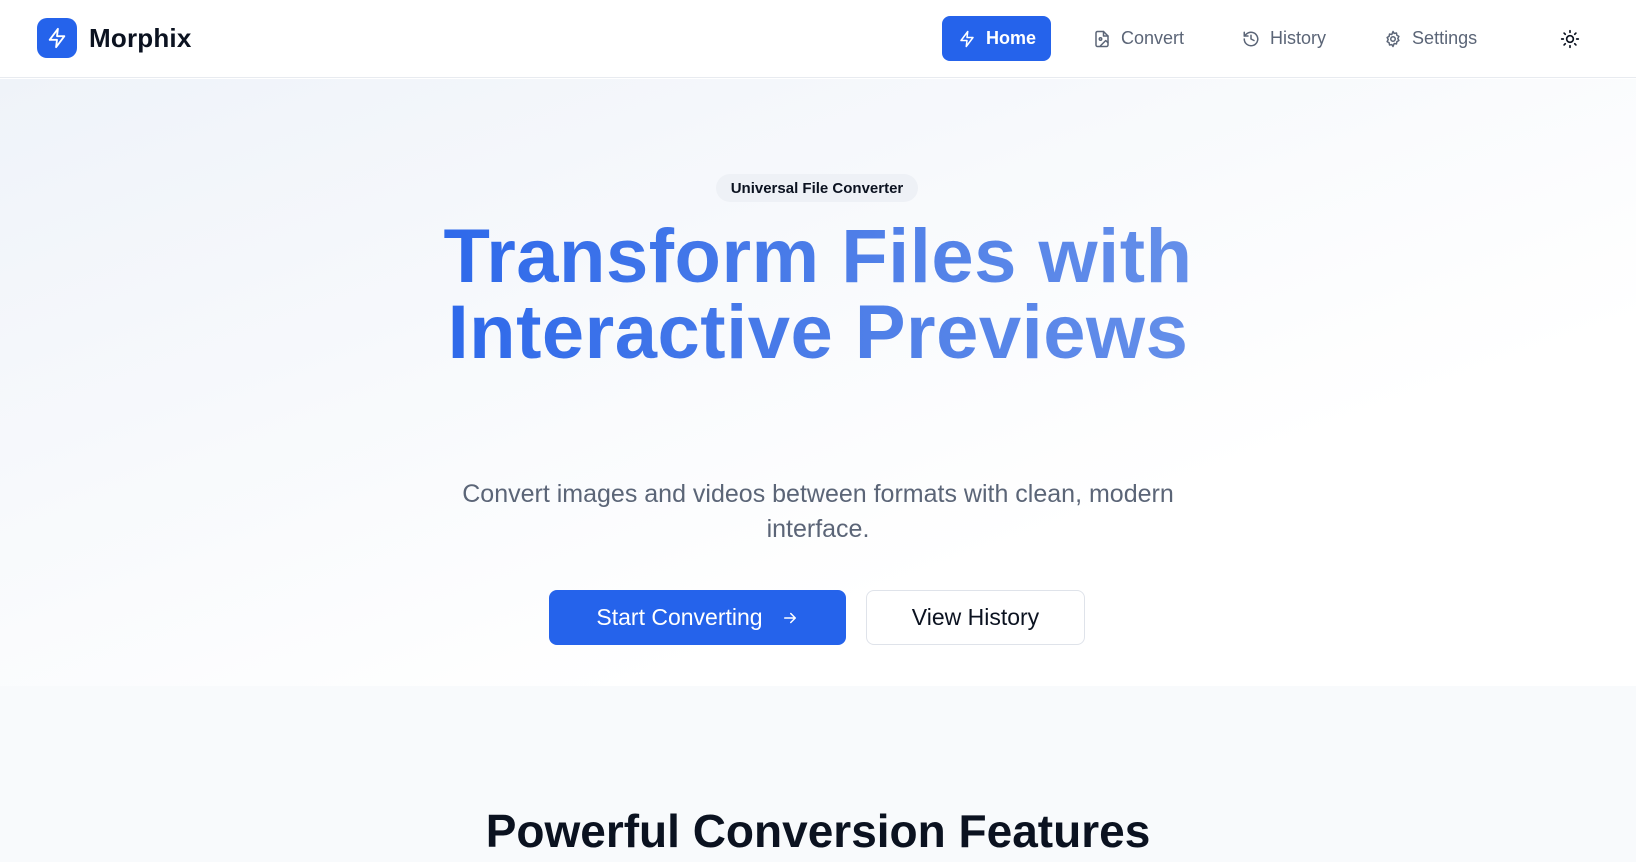  Describe the element at coordinates (817, 188) in the screenshot. I see `hero-badge: Universal File Converter` at that location.